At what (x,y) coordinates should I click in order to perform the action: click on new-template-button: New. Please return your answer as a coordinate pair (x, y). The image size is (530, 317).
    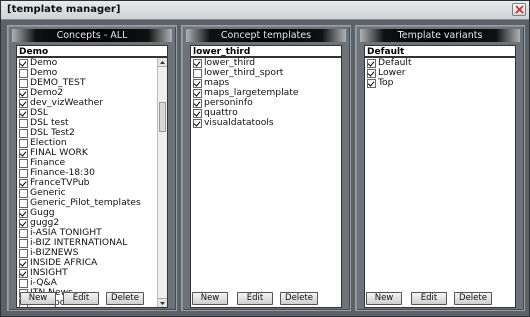
    Looking at the image, I should click on (210, 298).